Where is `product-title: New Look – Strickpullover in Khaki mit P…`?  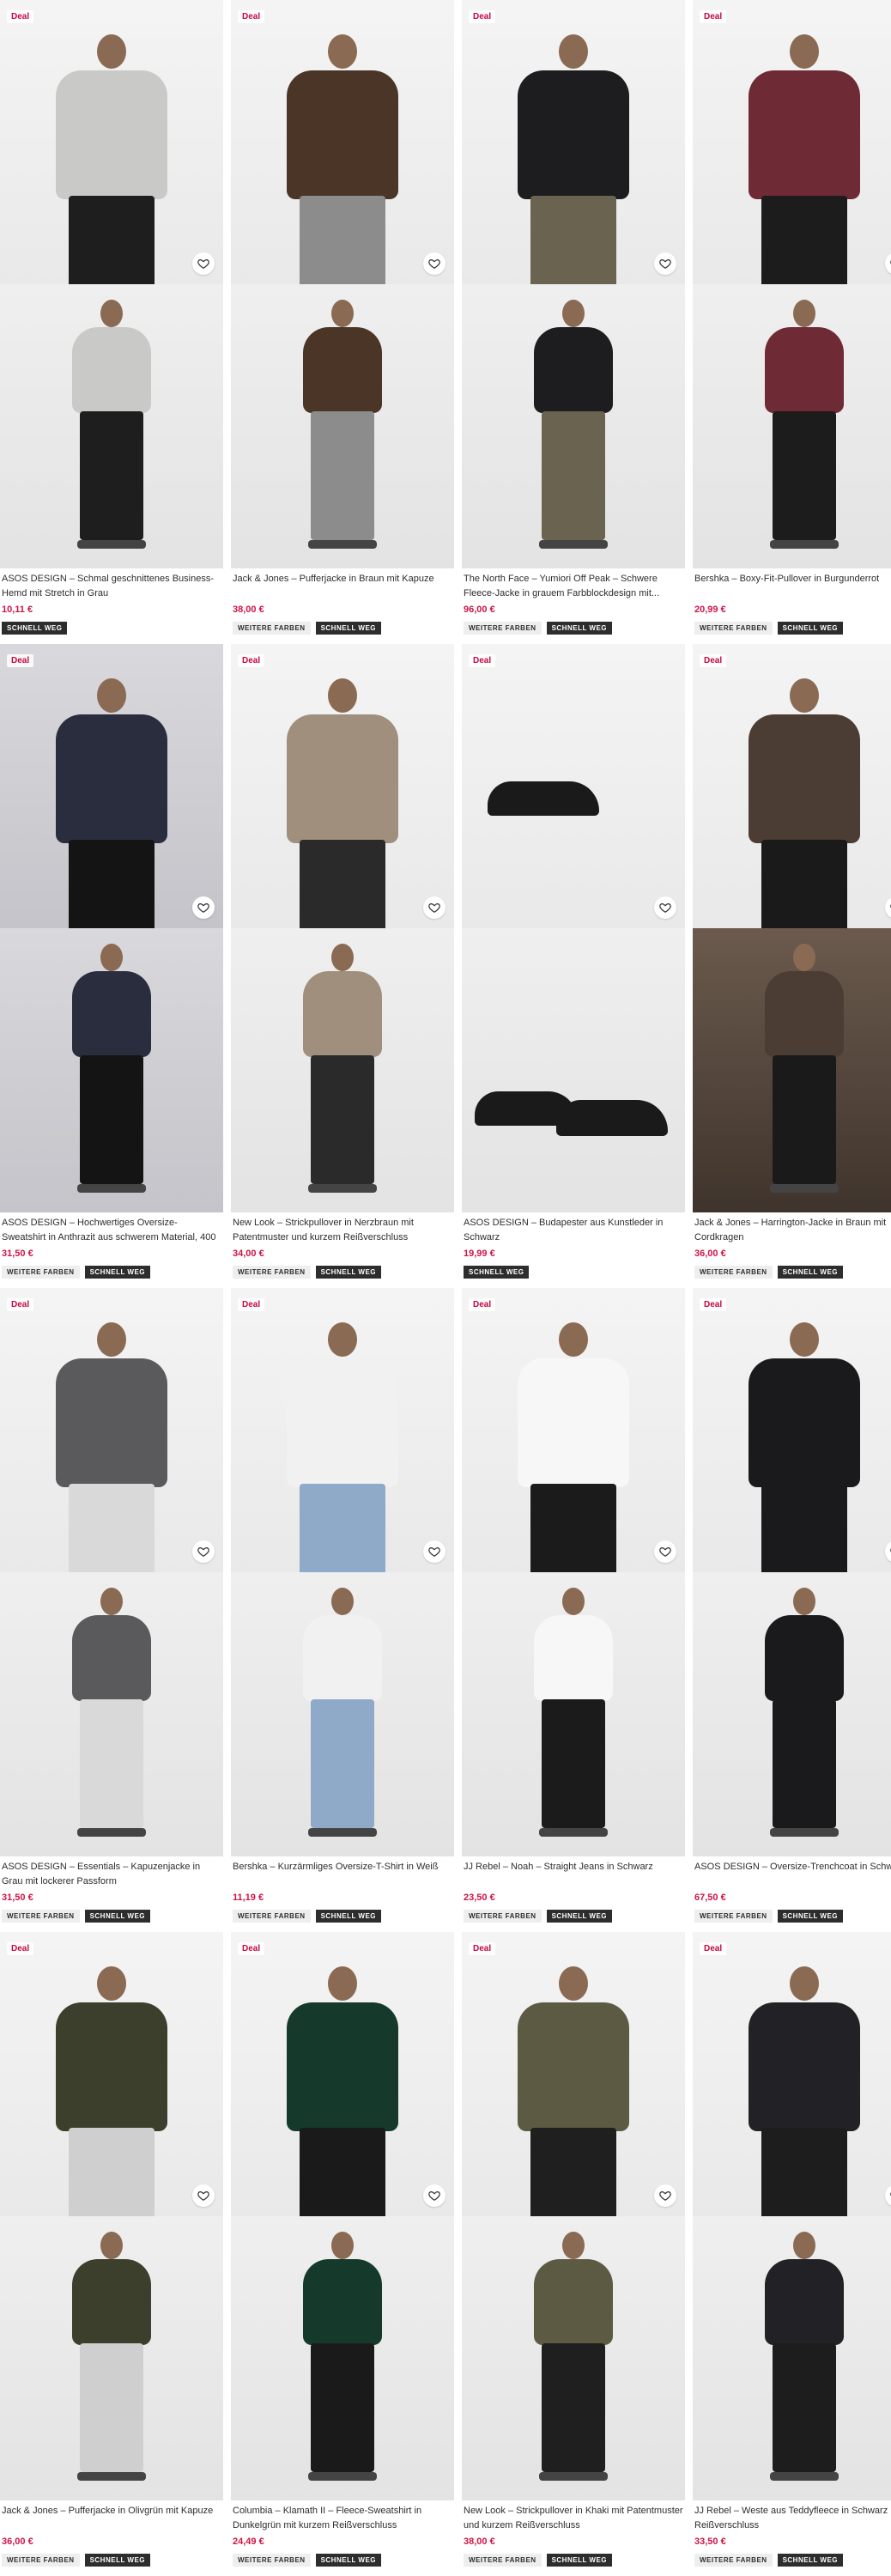
product-title: New Look – Strickpullover in Khaki mit P… is located at coordinates (573, 2518).